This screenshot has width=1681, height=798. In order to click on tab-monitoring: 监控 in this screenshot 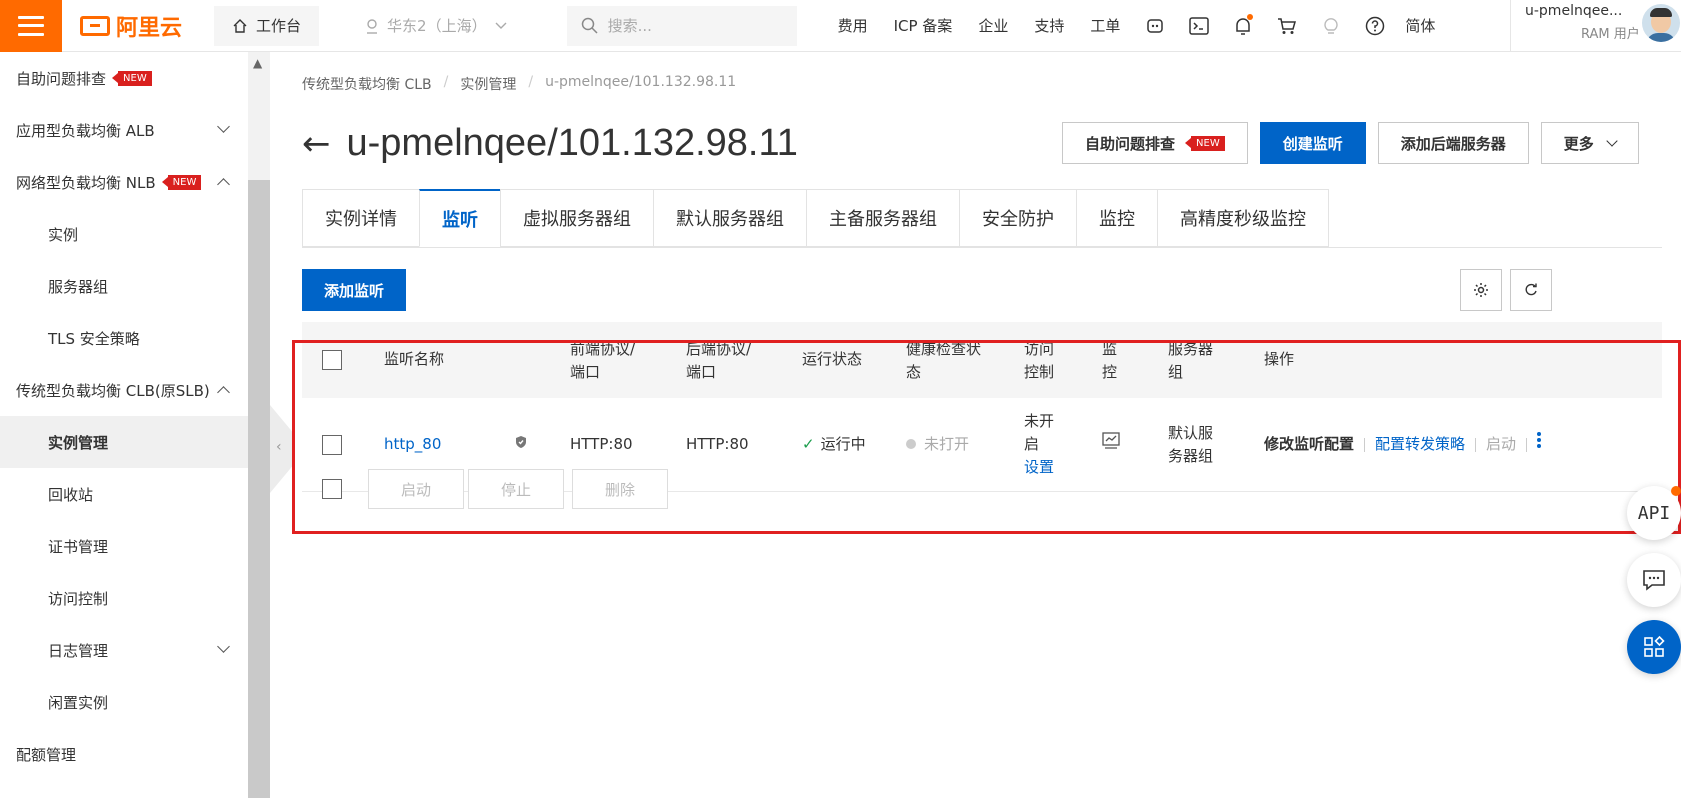, I will do `click(1116, 218)`.